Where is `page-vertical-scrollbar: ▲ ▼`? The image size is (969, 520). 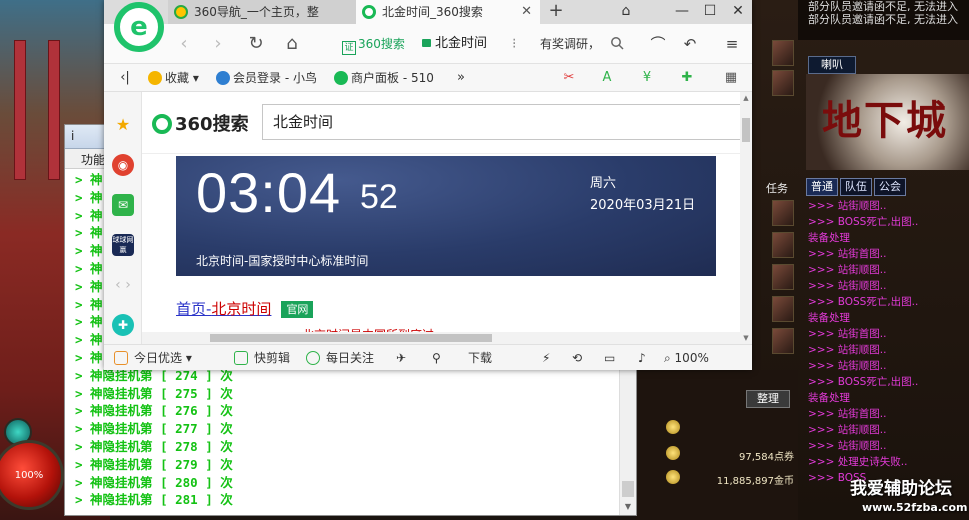
page-vertical-scrollbar: ▲ ▼ is located at coordinates (746, 218).